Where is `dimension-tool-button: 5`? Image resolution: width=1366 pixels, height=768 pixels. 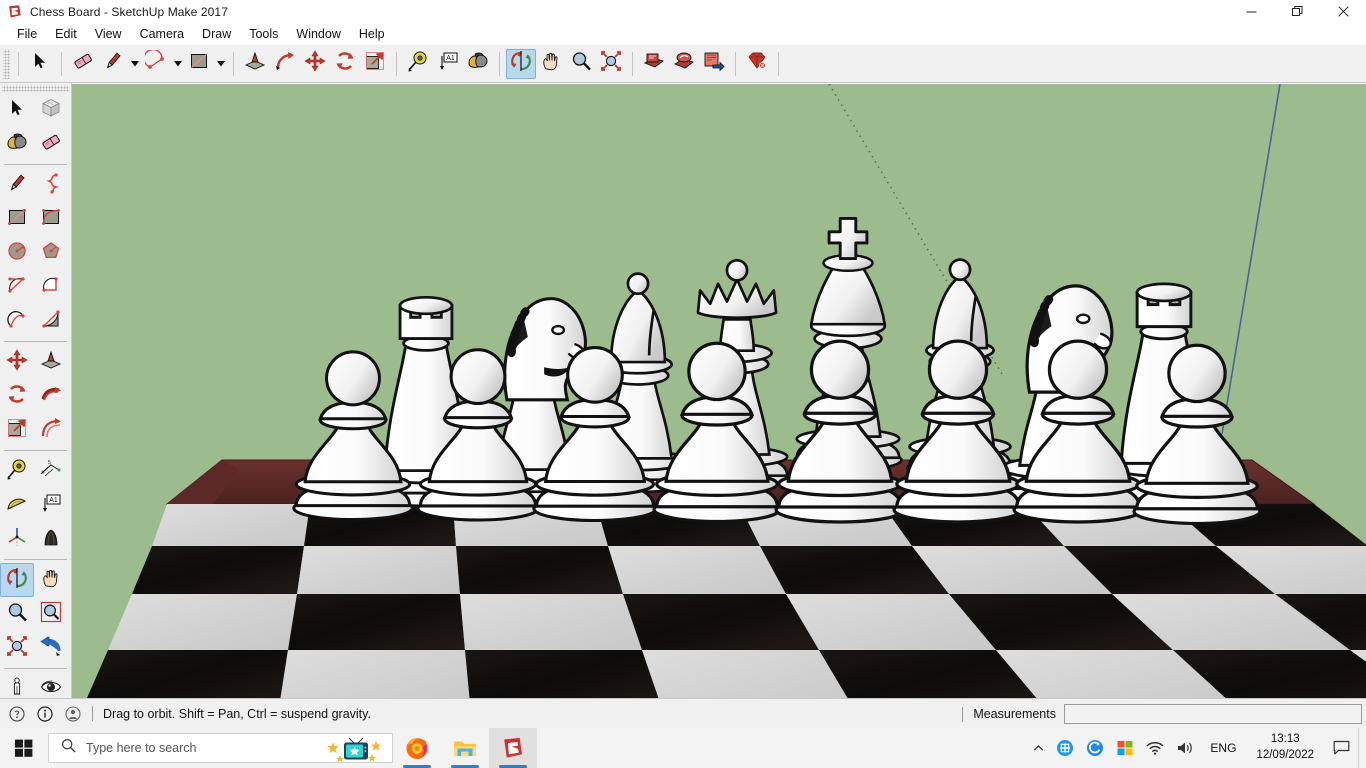
dimension-tool-button: 5 is located at coordinates (51, 471).